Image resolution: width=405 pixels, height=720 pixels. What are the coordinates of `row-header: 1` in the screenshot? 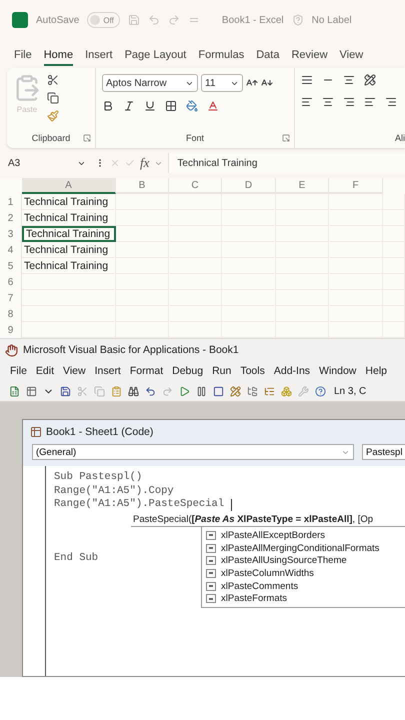 It's located at (11, 202).